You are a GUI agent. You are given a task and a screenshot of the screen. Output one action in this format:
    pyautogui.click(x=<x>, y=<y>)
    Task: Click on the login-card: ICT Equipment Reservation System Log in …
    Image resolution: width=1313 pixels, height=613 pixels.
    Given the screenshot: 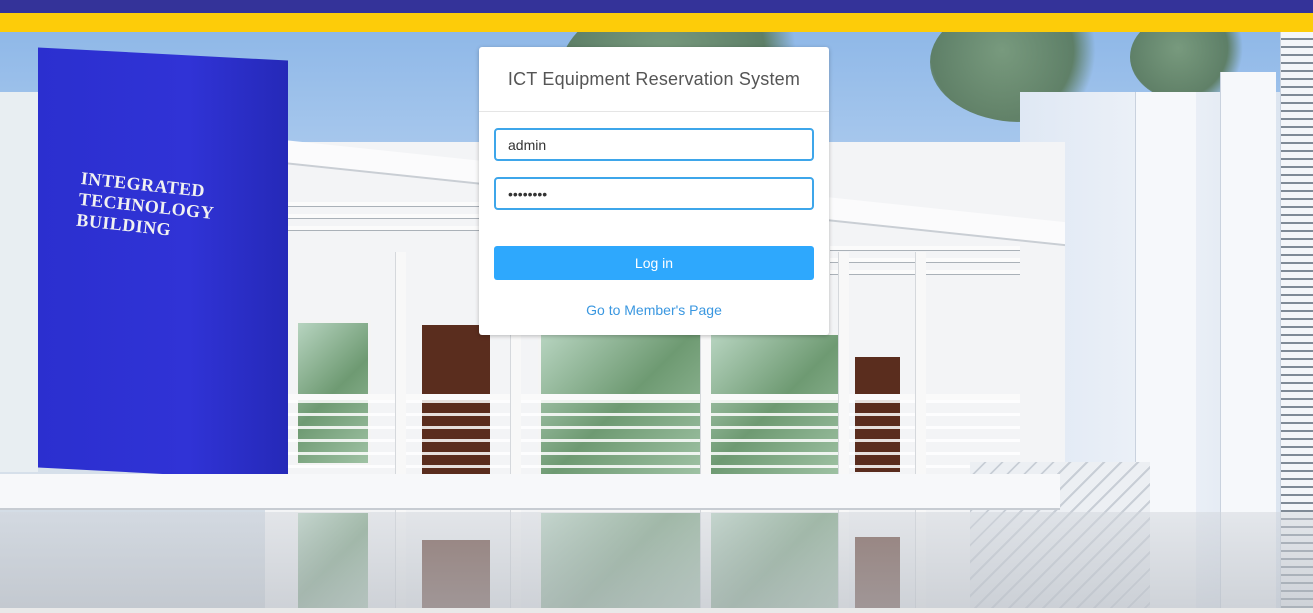 What is the action you would take?
    pyautogui.click(x=654, y=191)
    